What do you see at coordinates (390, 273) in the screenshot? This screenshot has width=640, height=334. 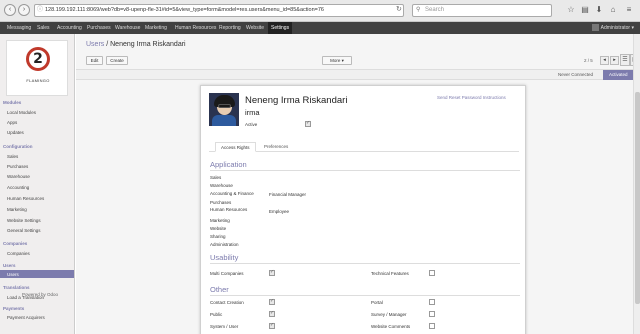 I see `technical-features-label: Technical Features` at bounding box center [390, 273].